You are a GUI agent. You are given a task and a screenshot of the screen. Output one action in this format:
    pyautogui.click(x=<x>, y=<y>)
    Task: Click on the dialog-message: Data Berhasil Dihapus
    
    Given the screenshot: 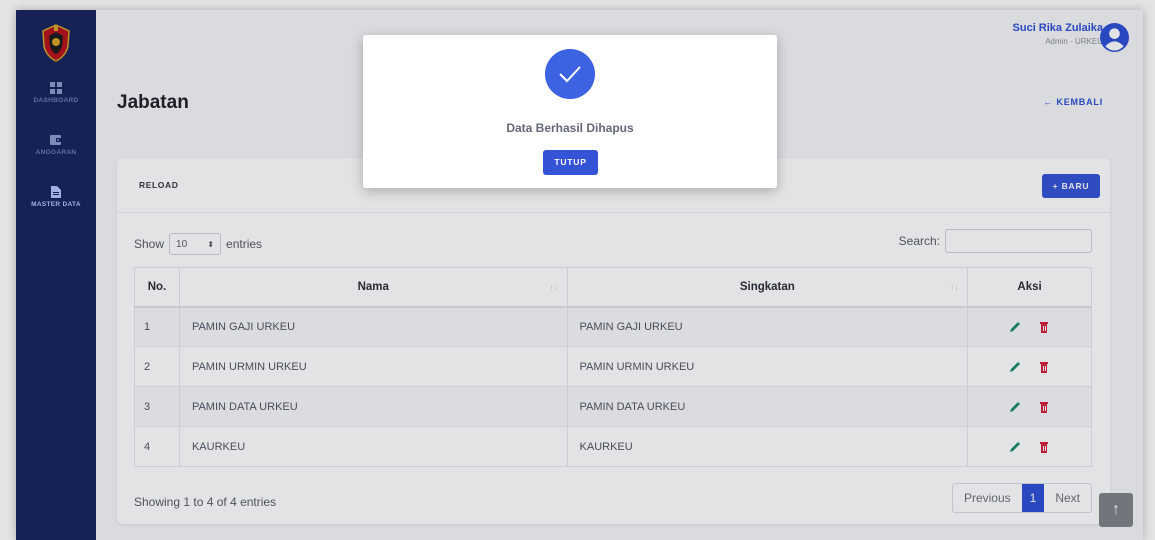 What is the action you would take?
    pyautogui.click(x=570, y=128)
    